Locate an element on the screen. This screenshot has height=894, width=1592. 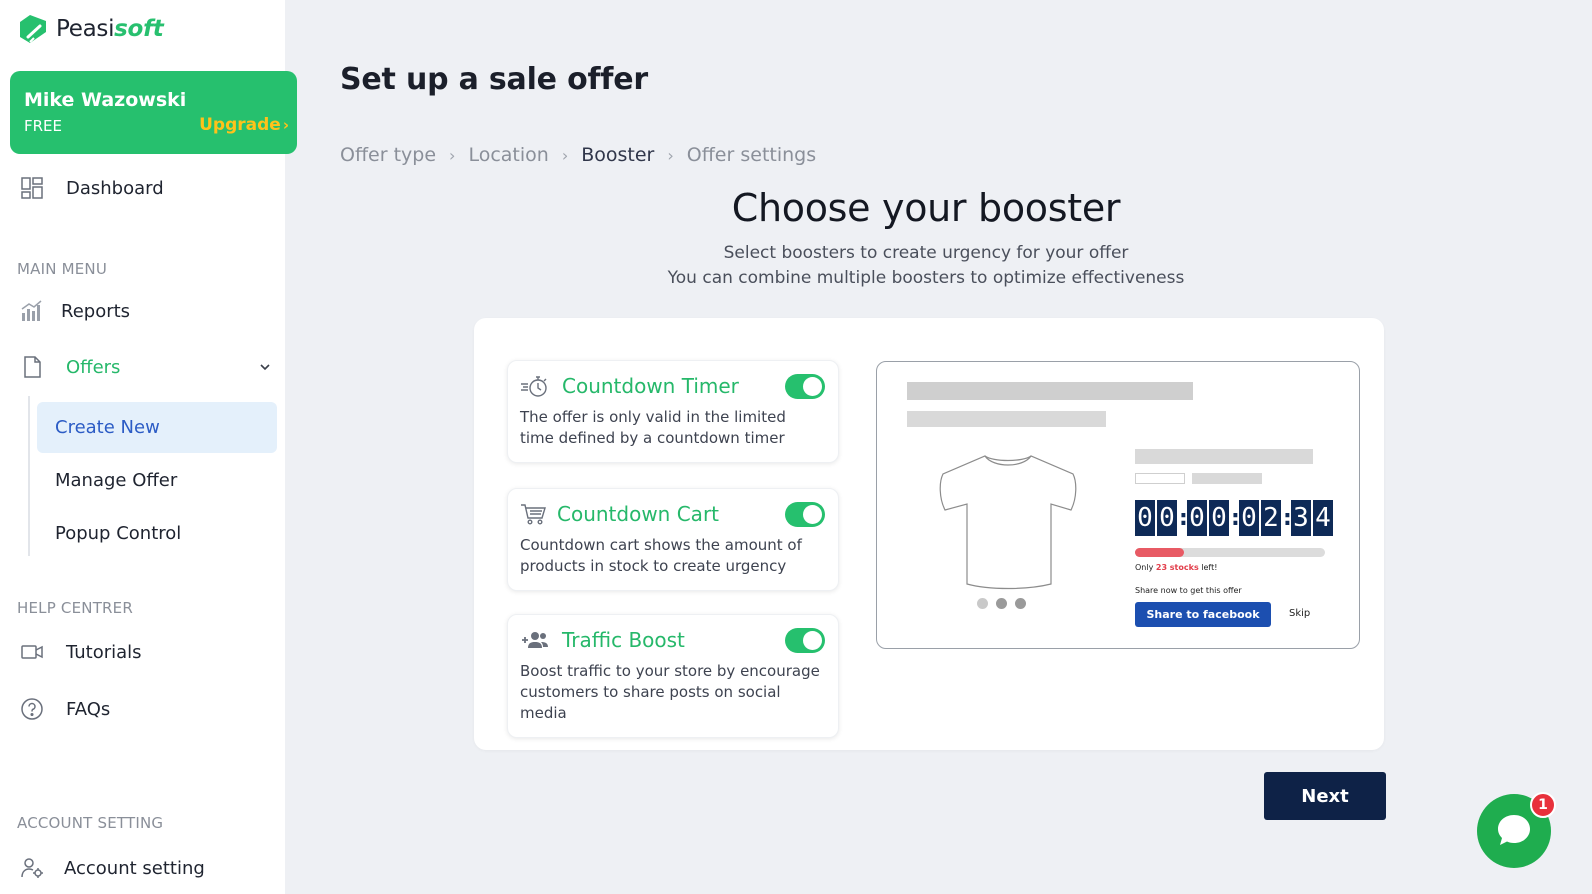
submenu-divider is located at coordinates (29, 476).